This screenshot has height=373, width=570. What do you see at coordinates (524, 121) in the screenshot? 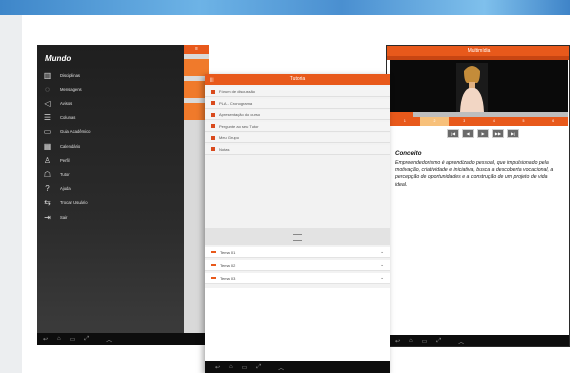
I see `slide-tab: 5` at bounding box center [524, 121].